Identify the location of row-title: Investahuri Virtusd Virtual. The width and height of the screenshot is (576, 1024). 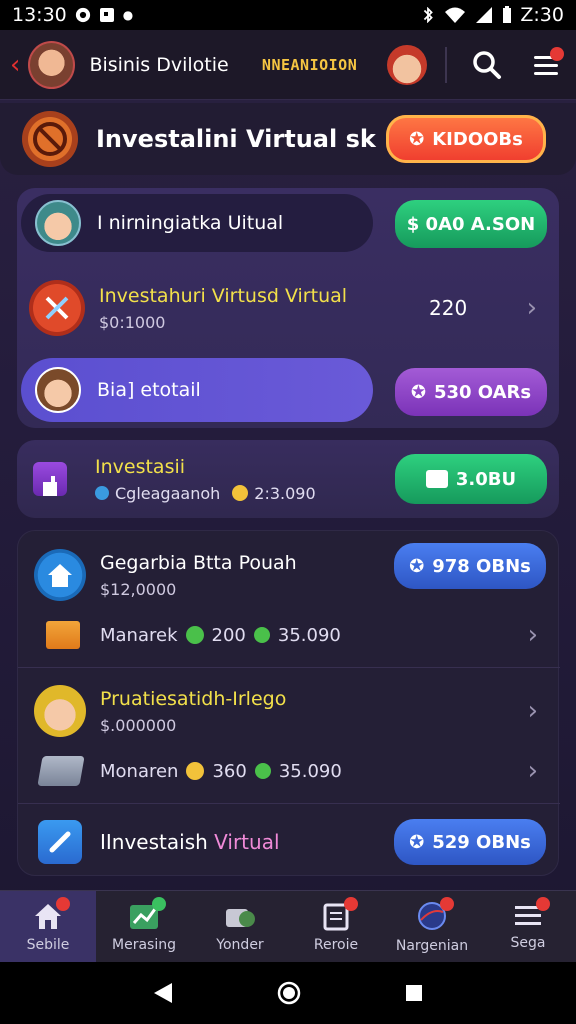
(223, 295).